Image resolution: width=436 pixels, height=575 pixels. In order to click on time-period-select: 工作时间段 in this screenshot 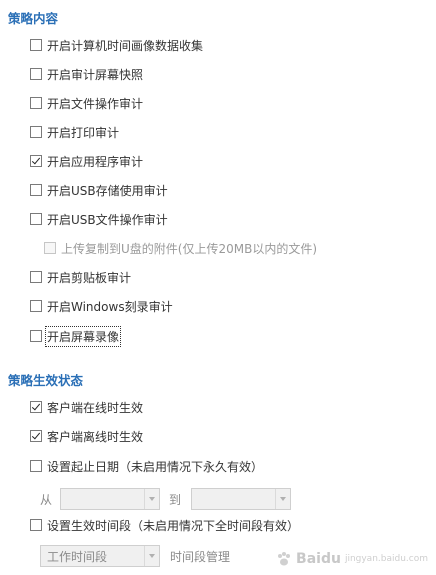, I will do `click(100, 556)`.